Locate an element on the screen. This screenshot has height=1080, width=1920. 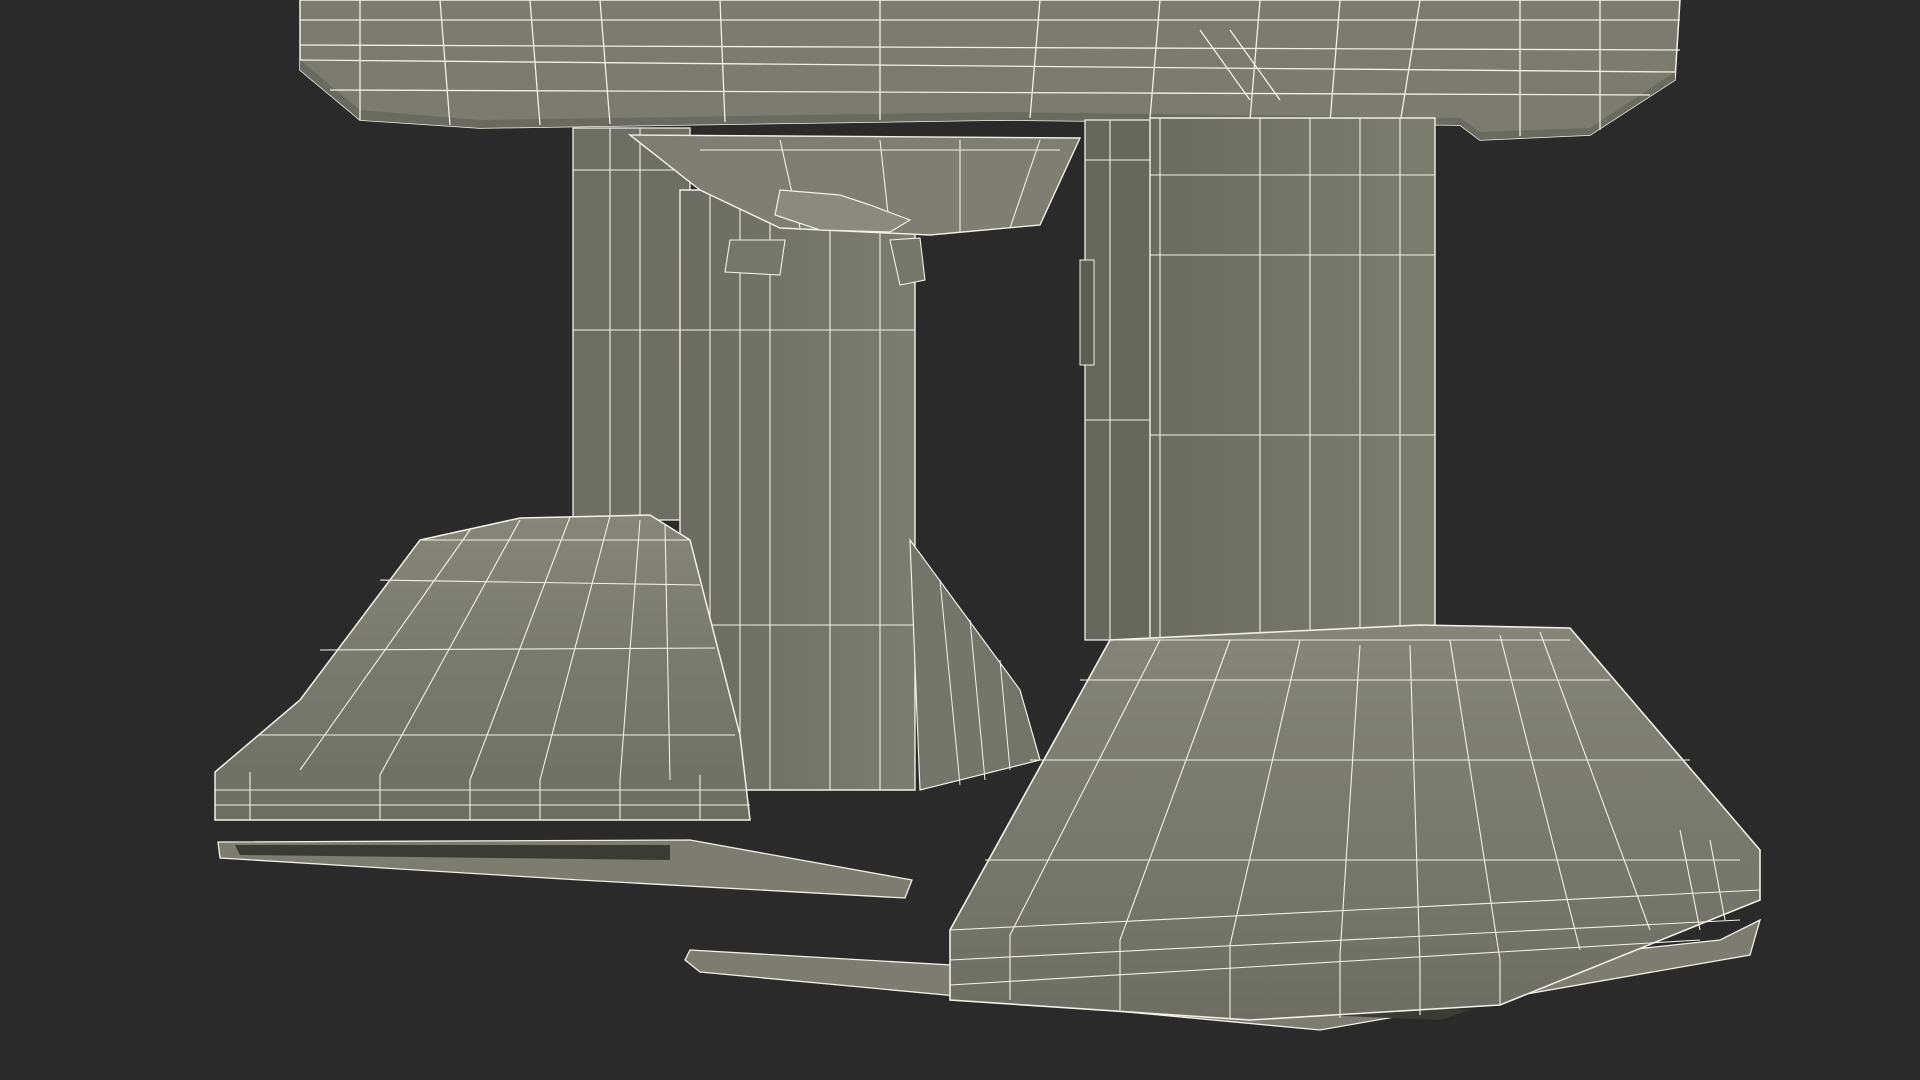
back-right-pillar is located at coordinates (1120, 380).